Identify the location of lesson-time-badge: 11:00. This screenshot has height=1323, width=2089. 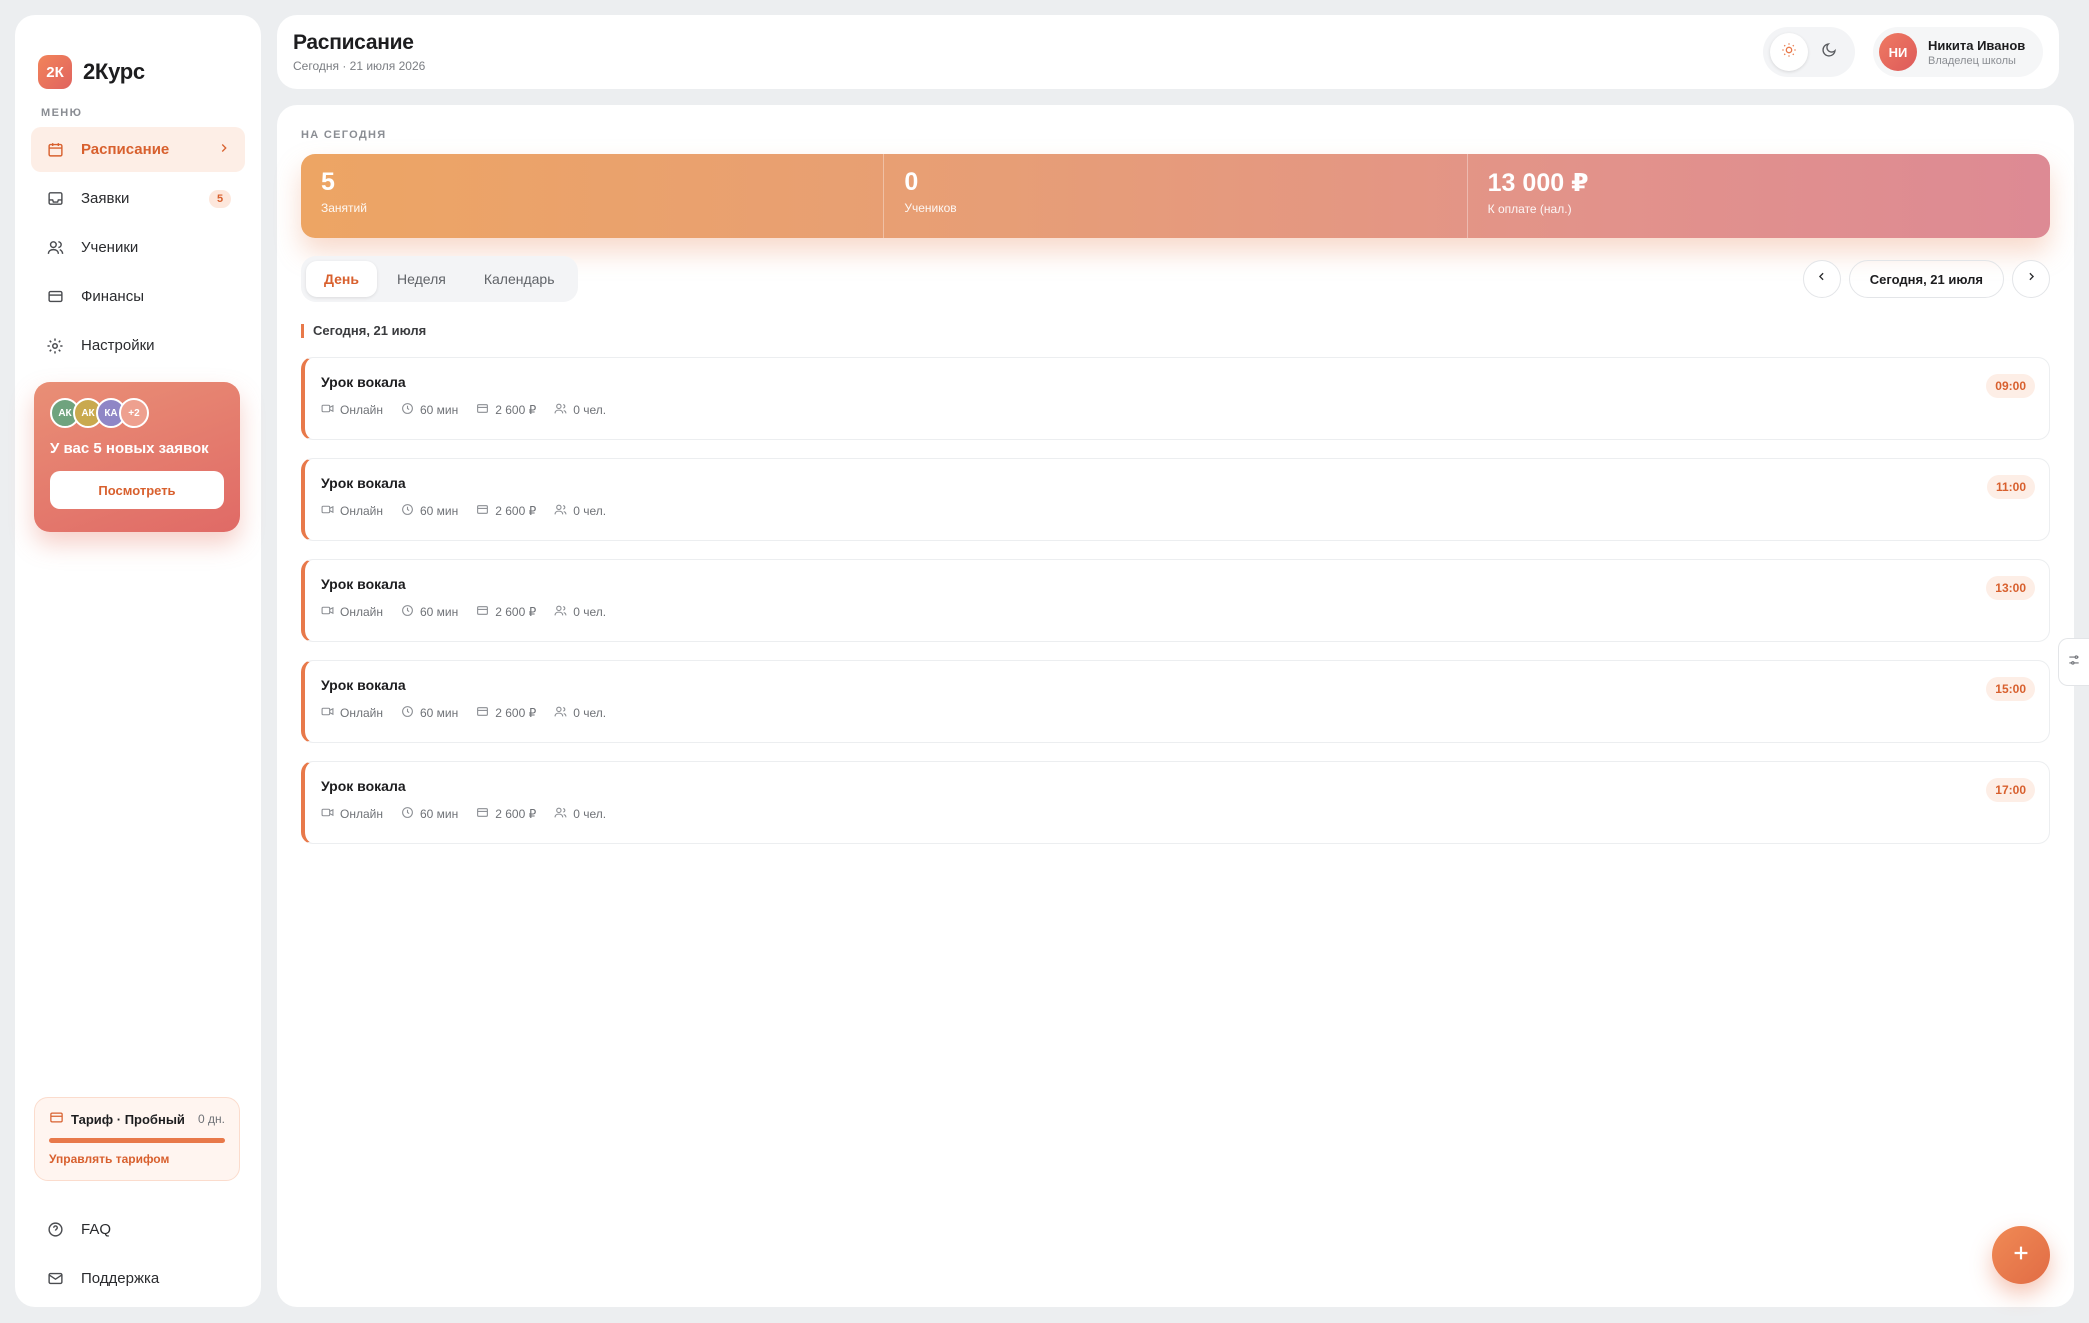
(2010, 487).